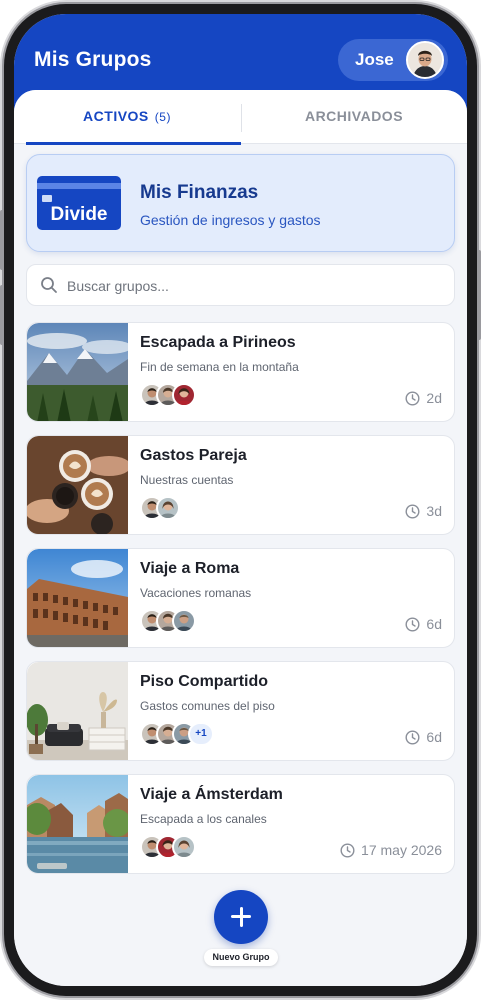  What do you see at coordinates (354, 117) in the screenshot?
I see `tab-archivados: ARCHIVADOS` at bounding box center [354, 117].